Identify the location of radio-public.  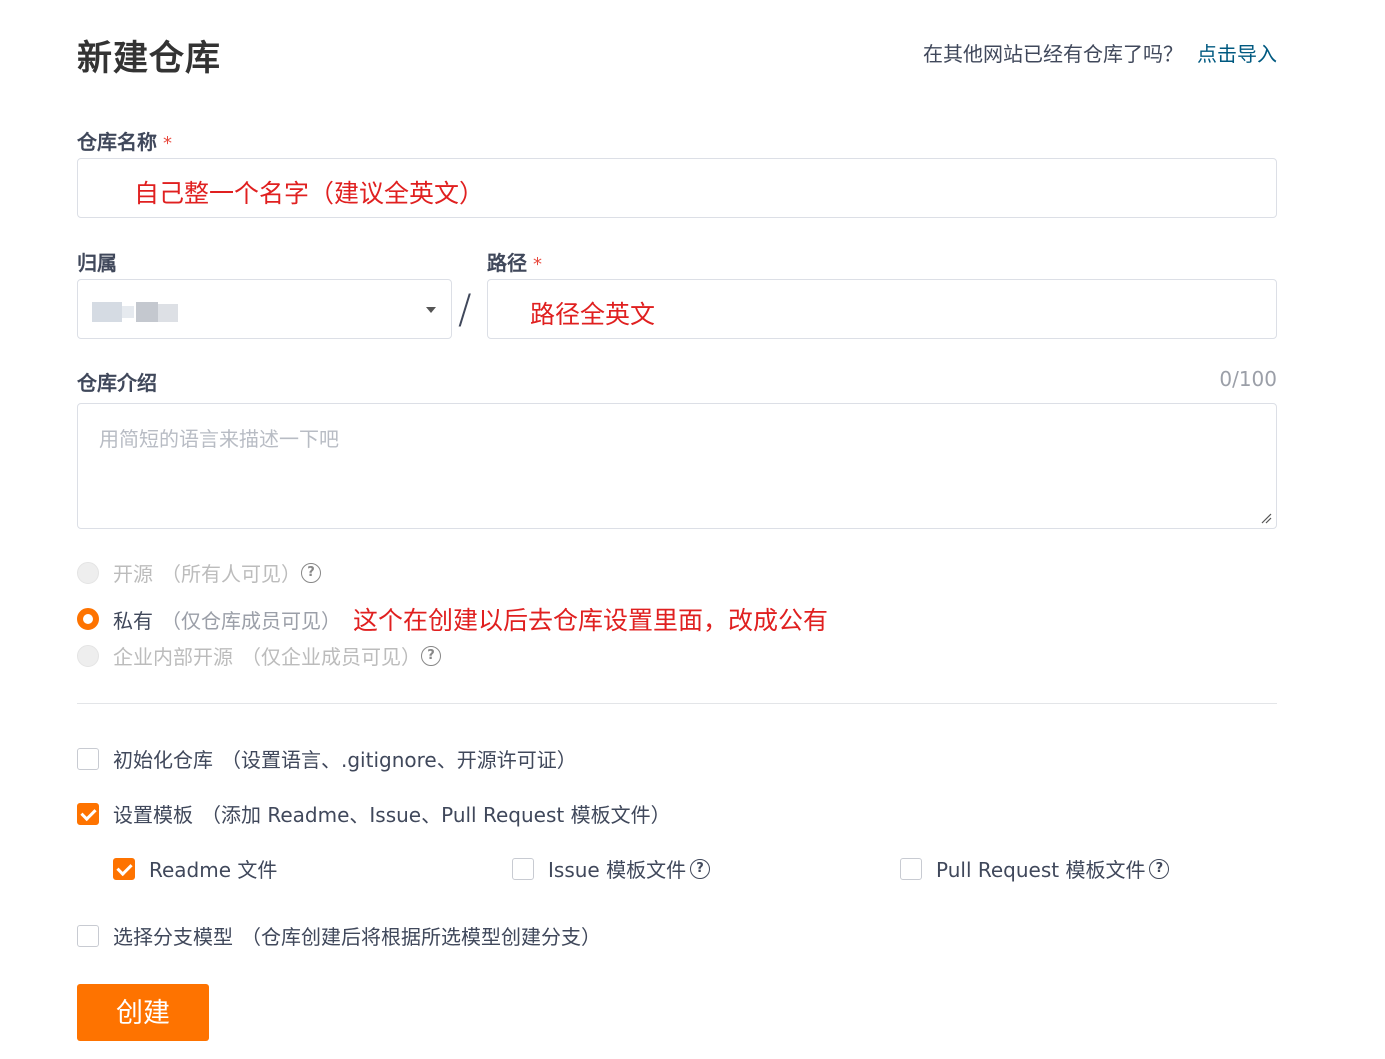
(88, 572).